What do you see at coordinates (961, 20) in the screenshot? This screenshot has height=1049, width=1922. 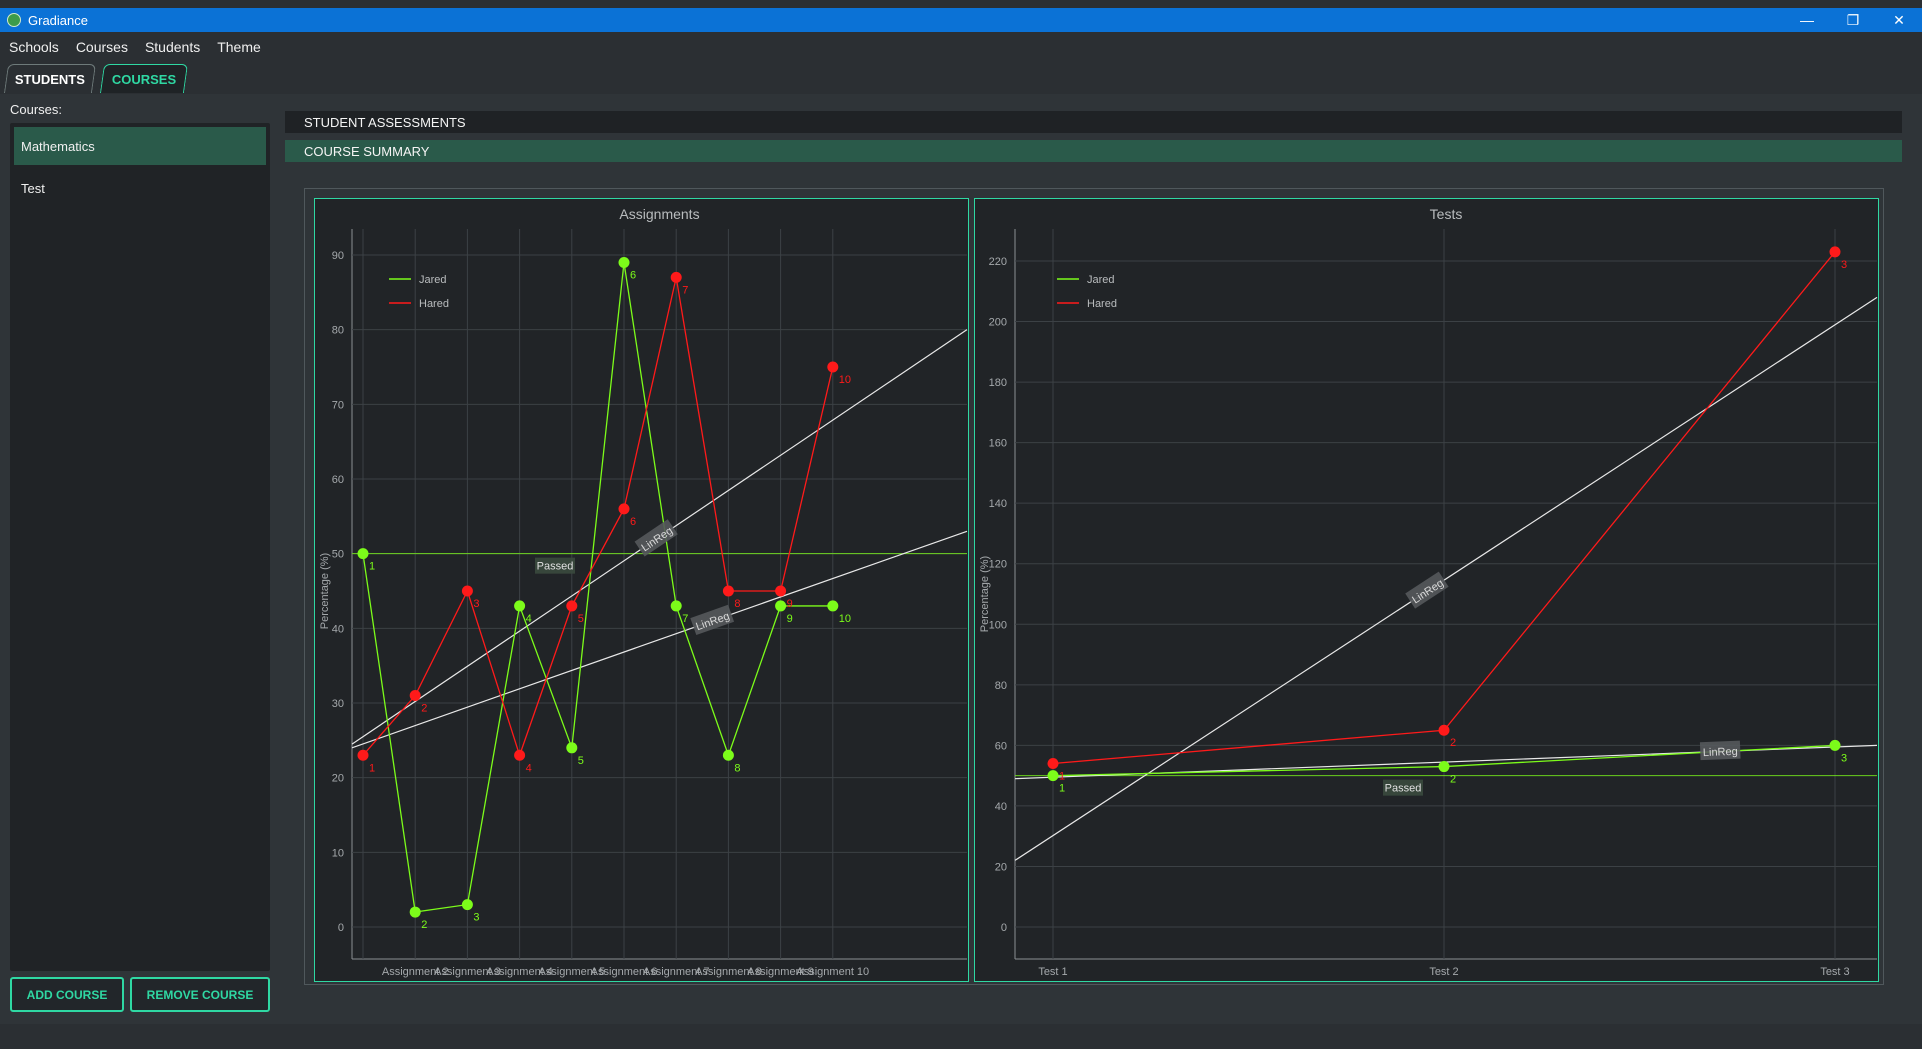 I see `title-bar: Gradiance — ❐ ✕` at bounding box center [961, 20].